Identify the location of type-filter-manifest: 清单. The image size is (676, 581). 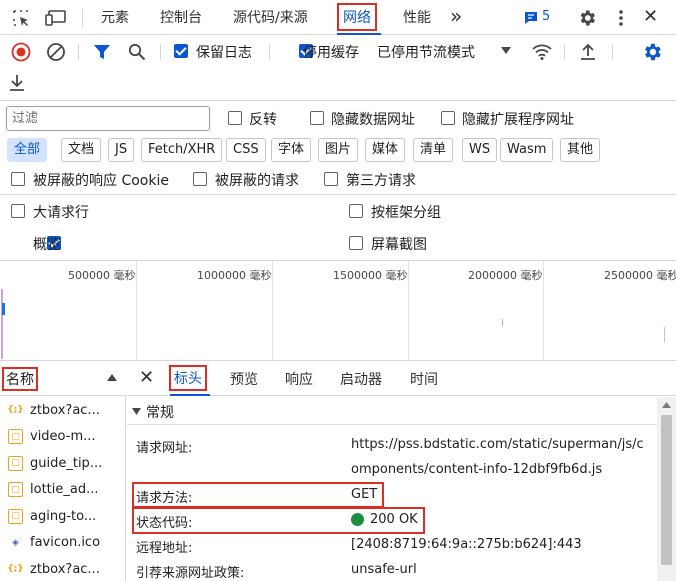
(433, 150).